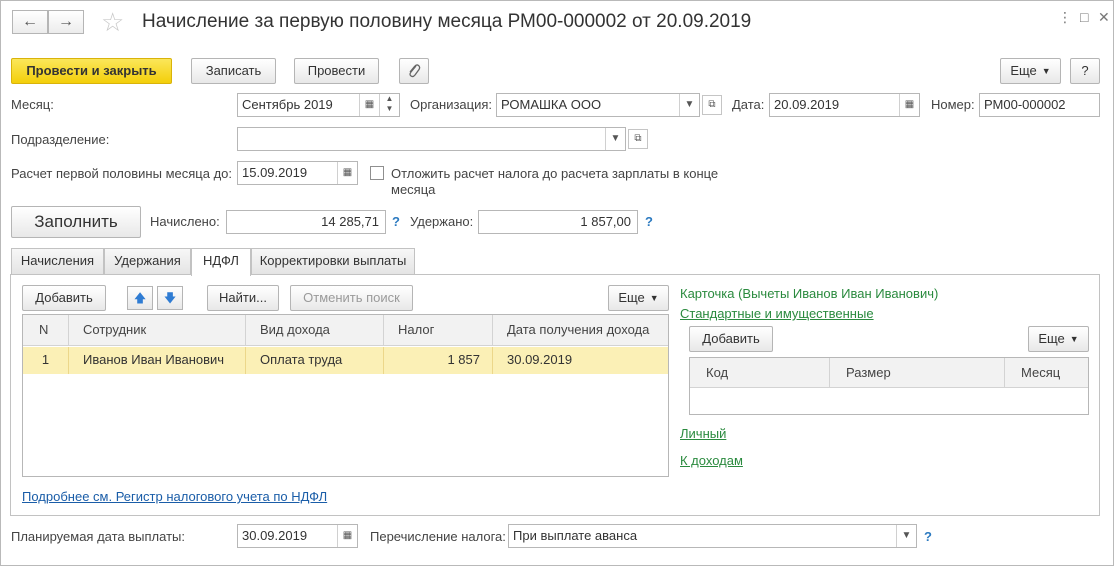 The width and height of the screenshot is (1114, 566). Describe the element at coordinates (731, 339) in the screenshot. I see `card-add-button: Добавить` at that location.